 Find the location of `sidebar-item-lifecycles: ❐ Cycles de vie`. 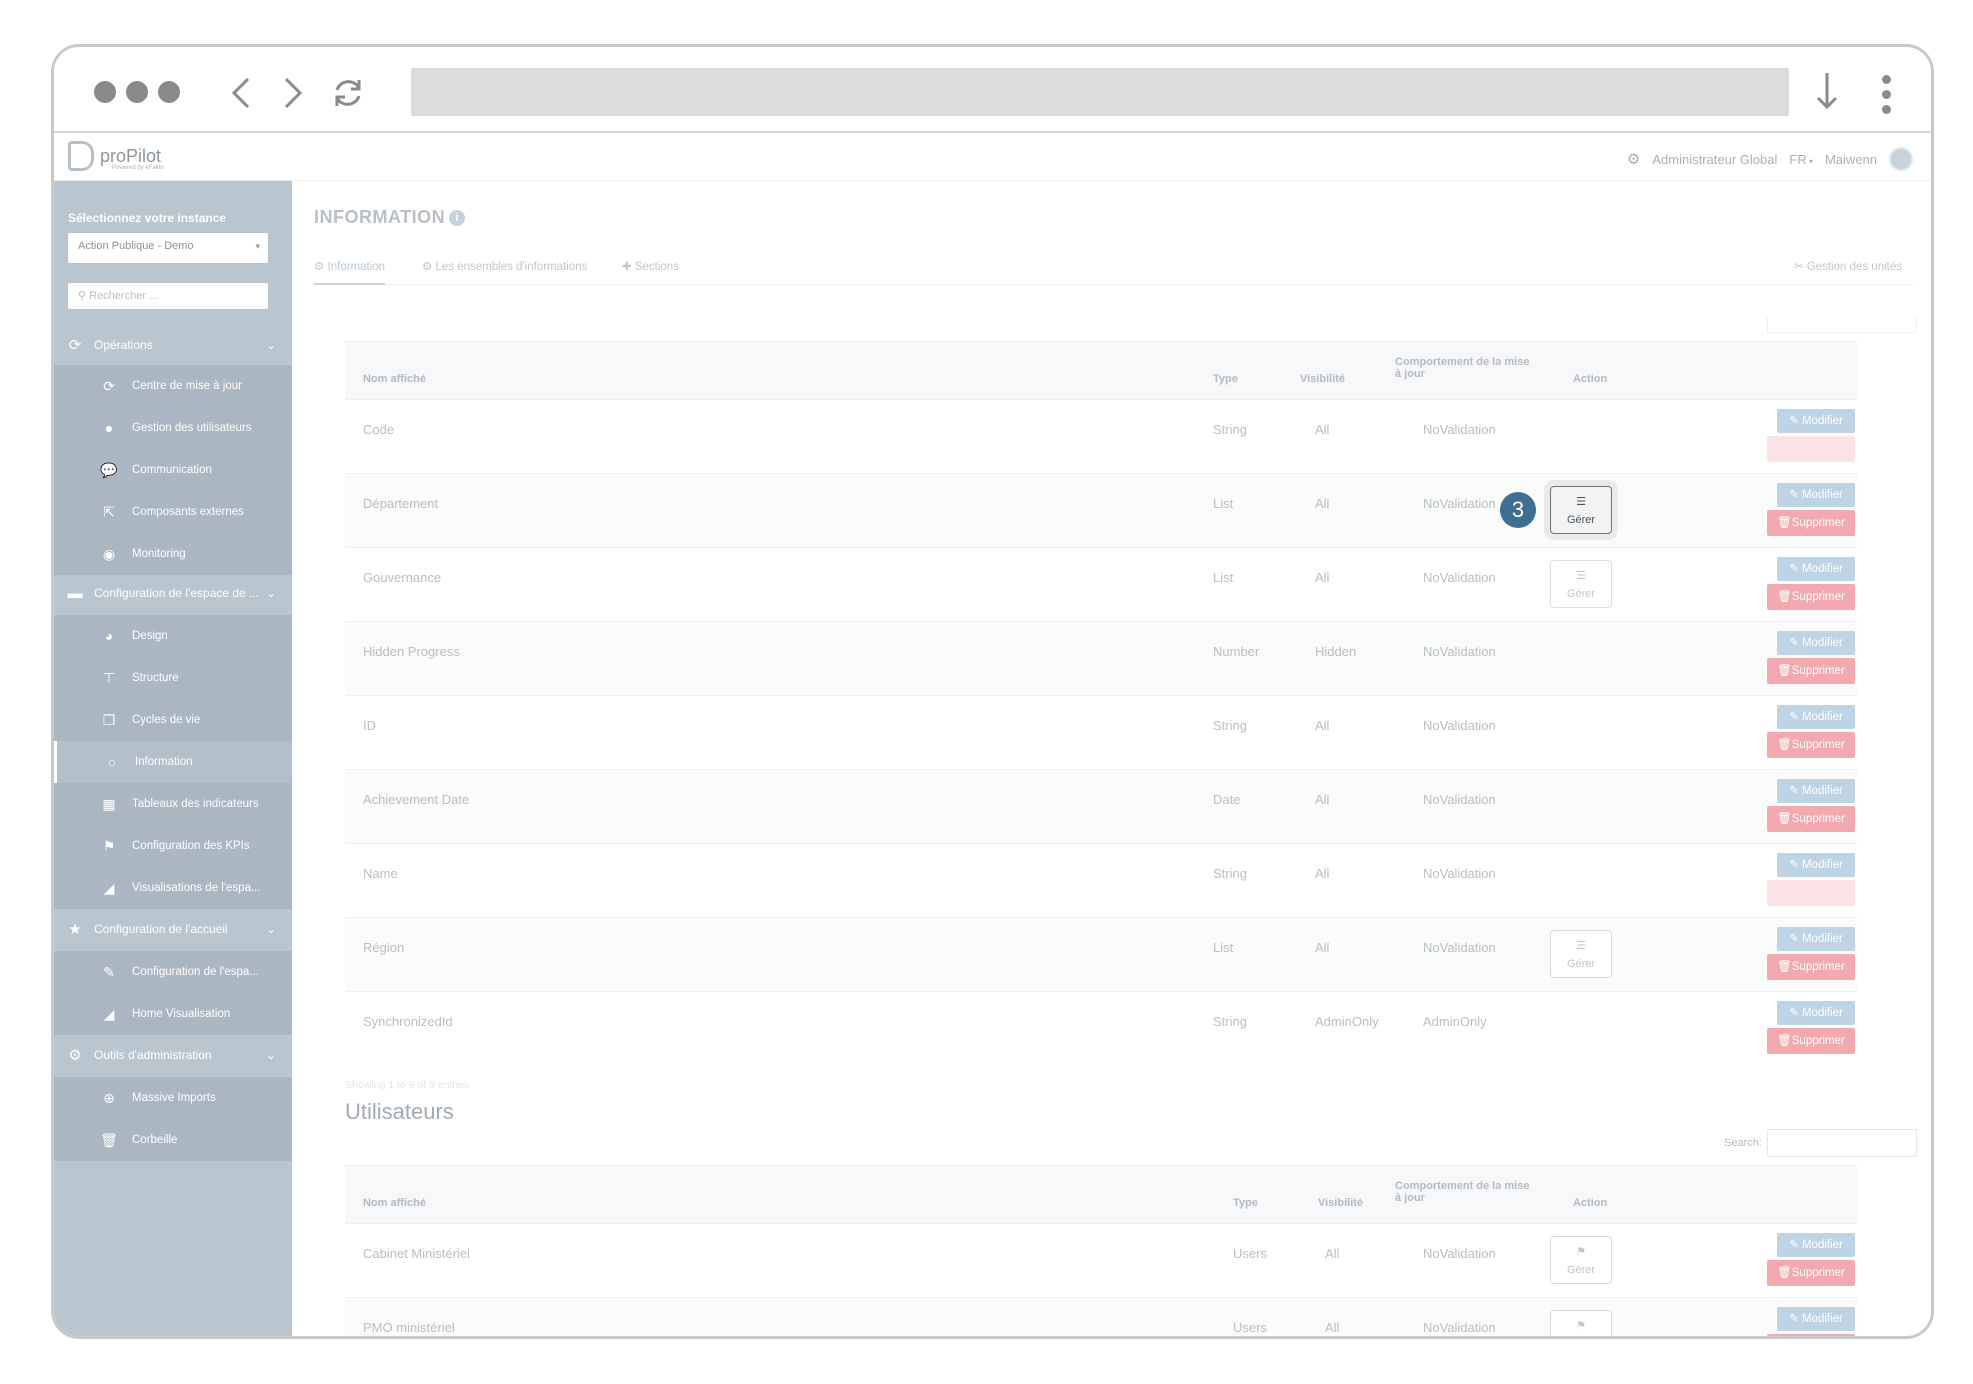

sidebar-item-lifecycles: ❐ Cycles de vie is located at coordinates (173, 720).